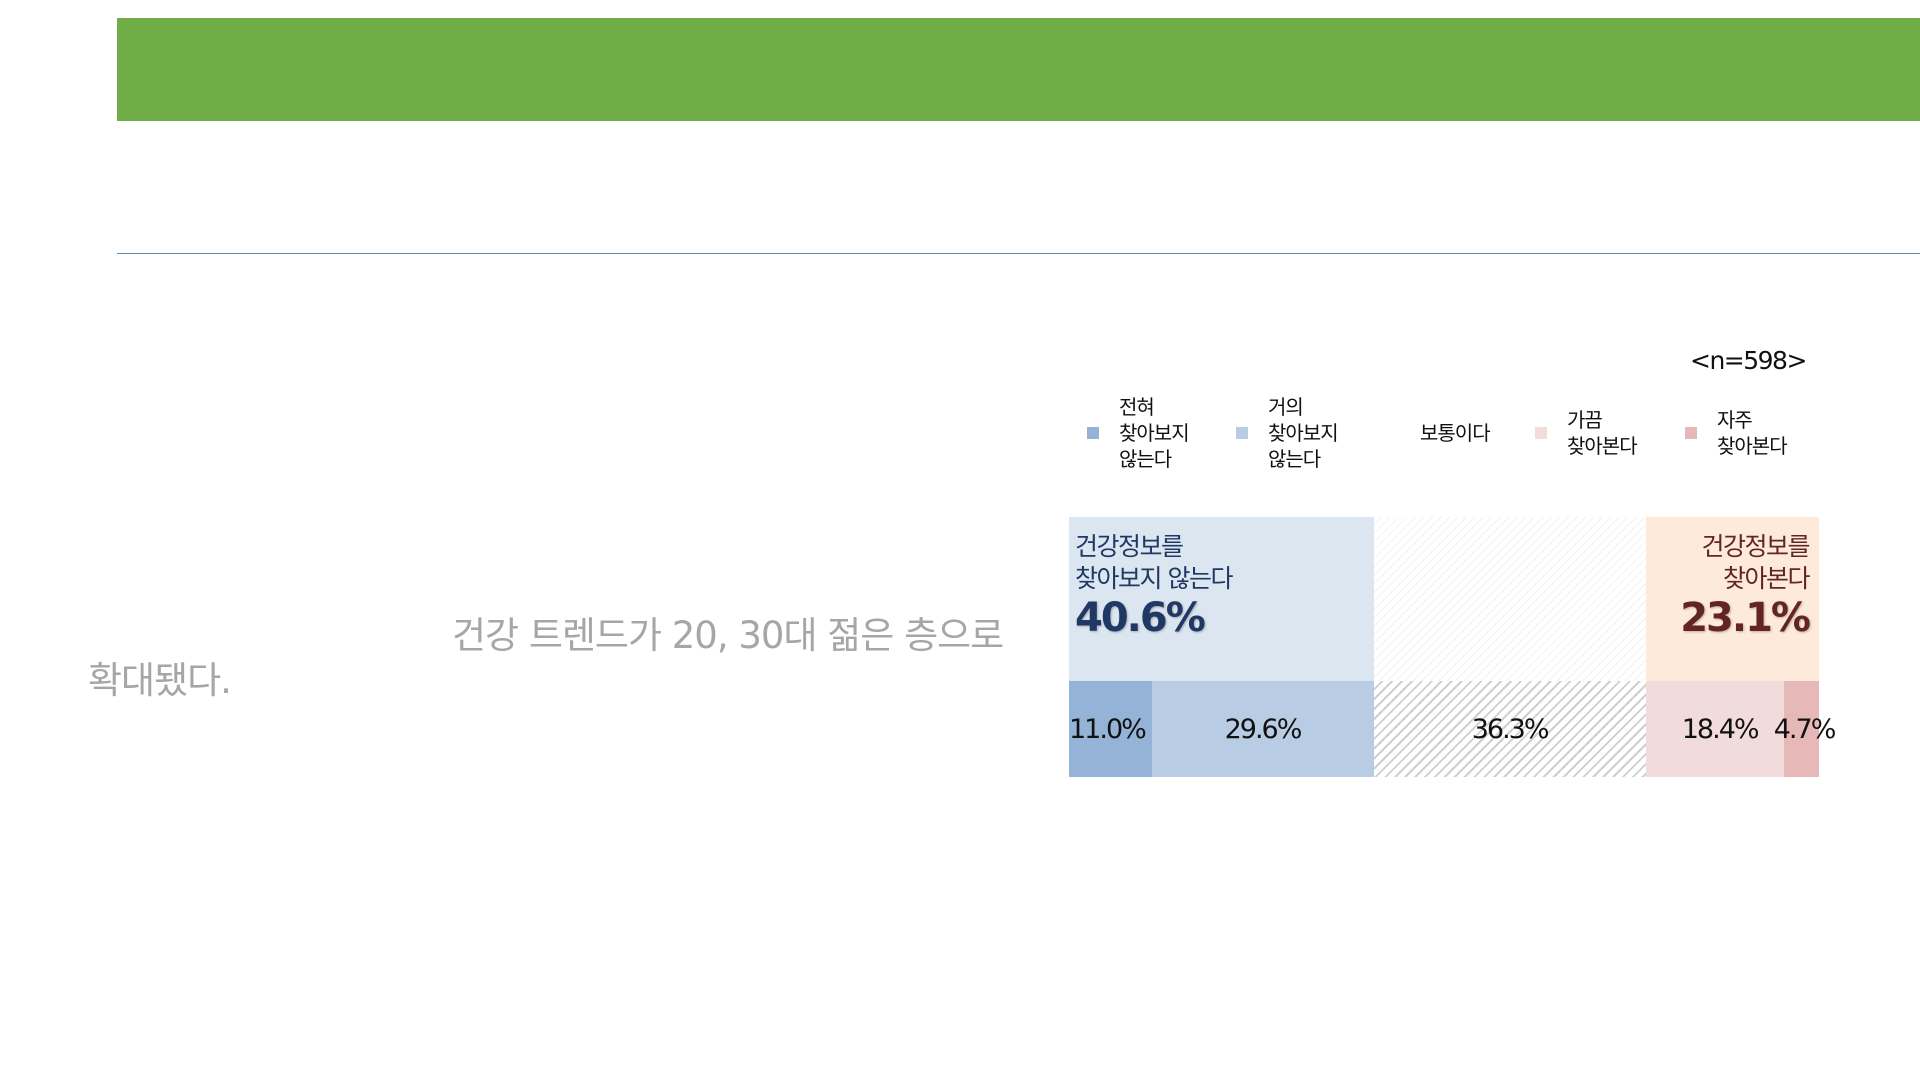 Image resolution: width=1920 pixels, height=1080 pixels. I want to click on bar-segment: 4.7%, so click(1805, 729).